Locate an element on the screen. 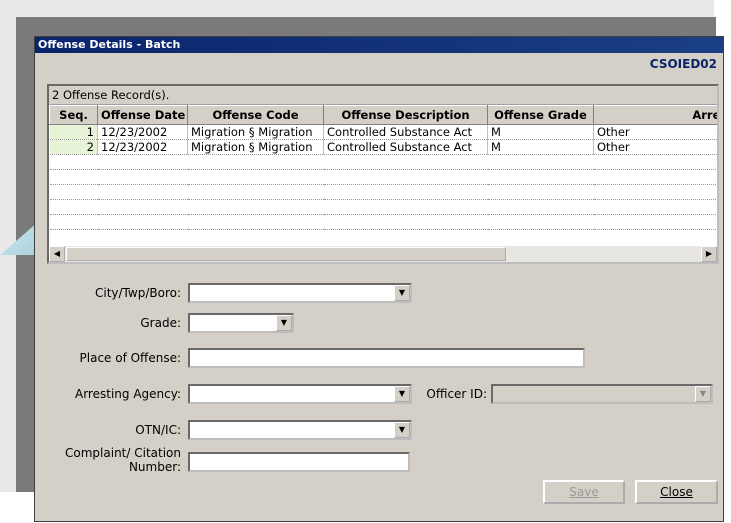 This screenshot has height=523, width=731. column-header-offense-grade: Offense Grade is located at coordinates (540, 115).